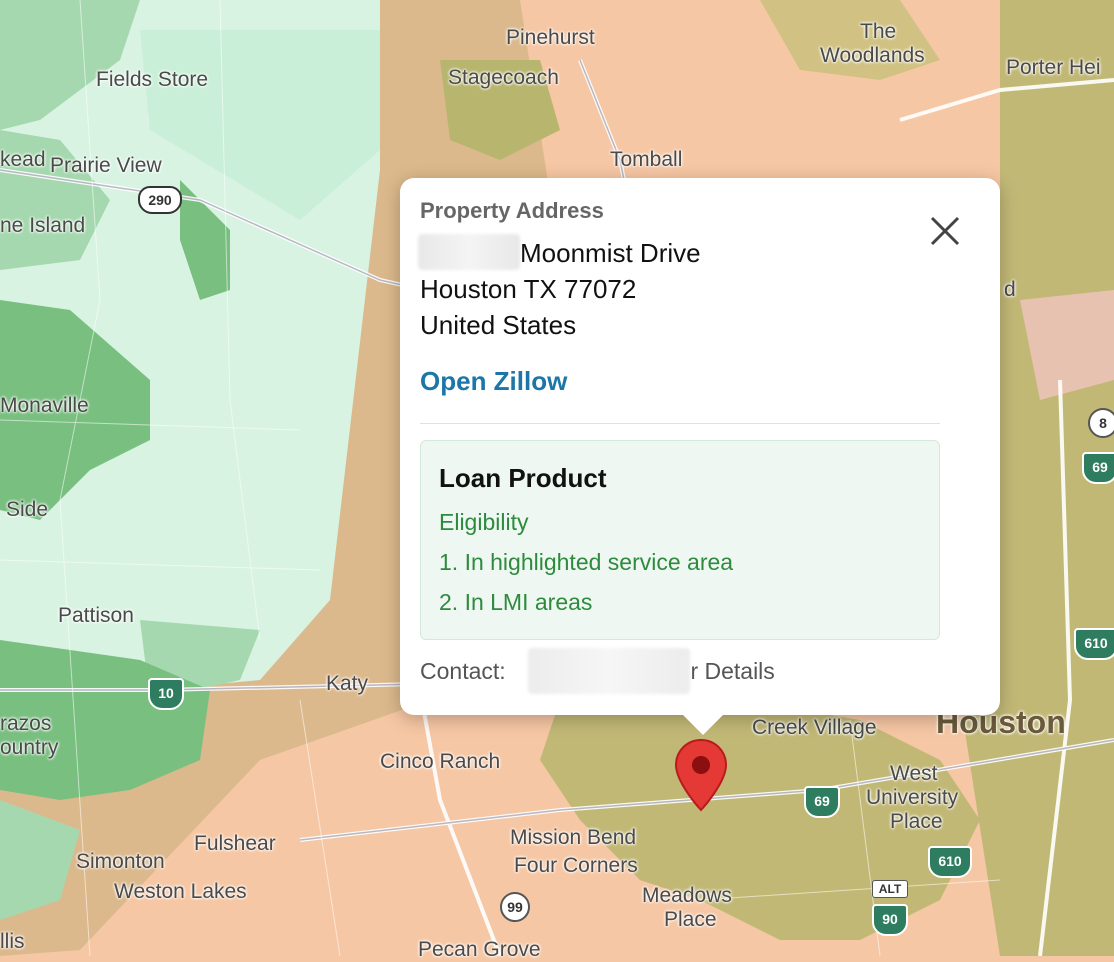  Describe the element at coordinates (576, 865) in the screenshot. I see `place-four-corners: Four Corners` at that location.